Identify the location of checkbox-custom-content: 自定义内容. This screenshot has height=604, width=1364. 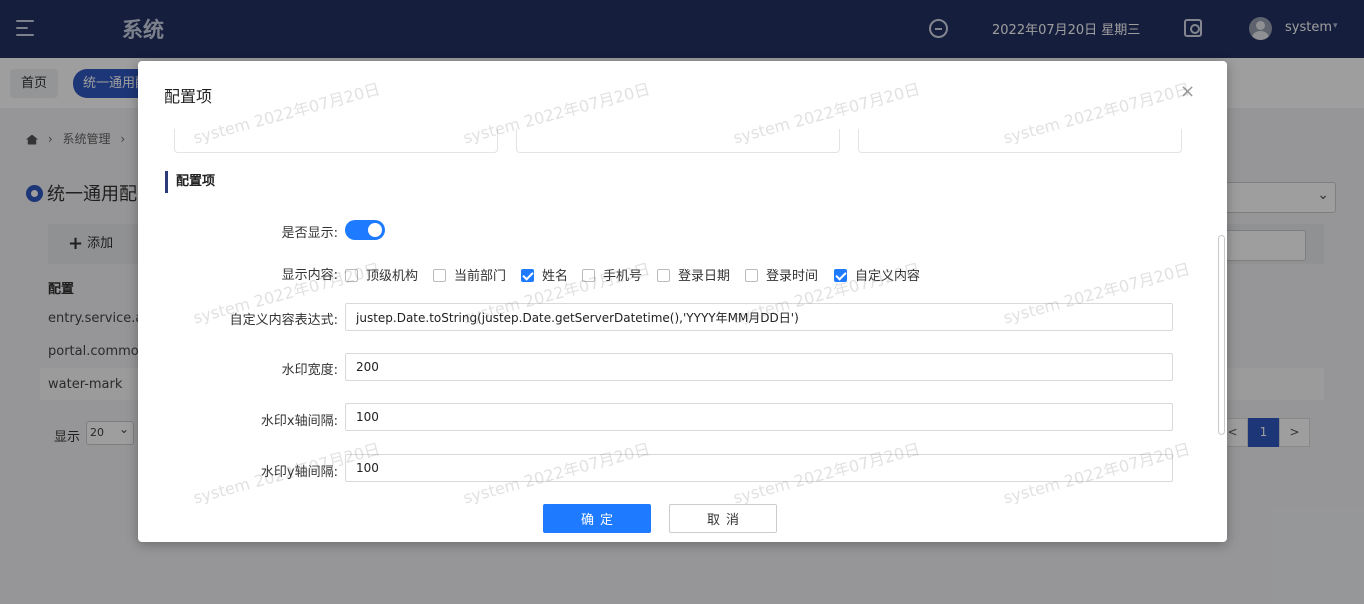
(877, 274).